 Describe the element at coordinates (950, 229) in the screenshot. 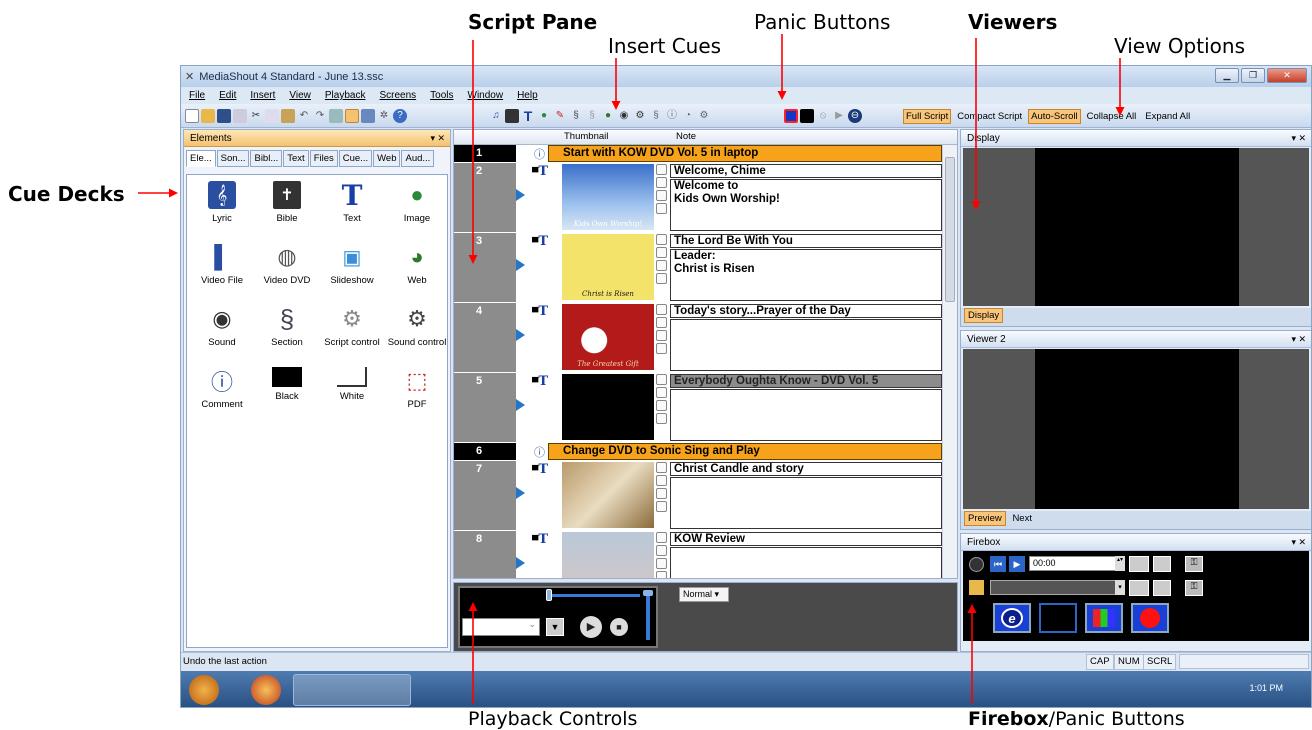

I see `scroll-thumb` at that location.